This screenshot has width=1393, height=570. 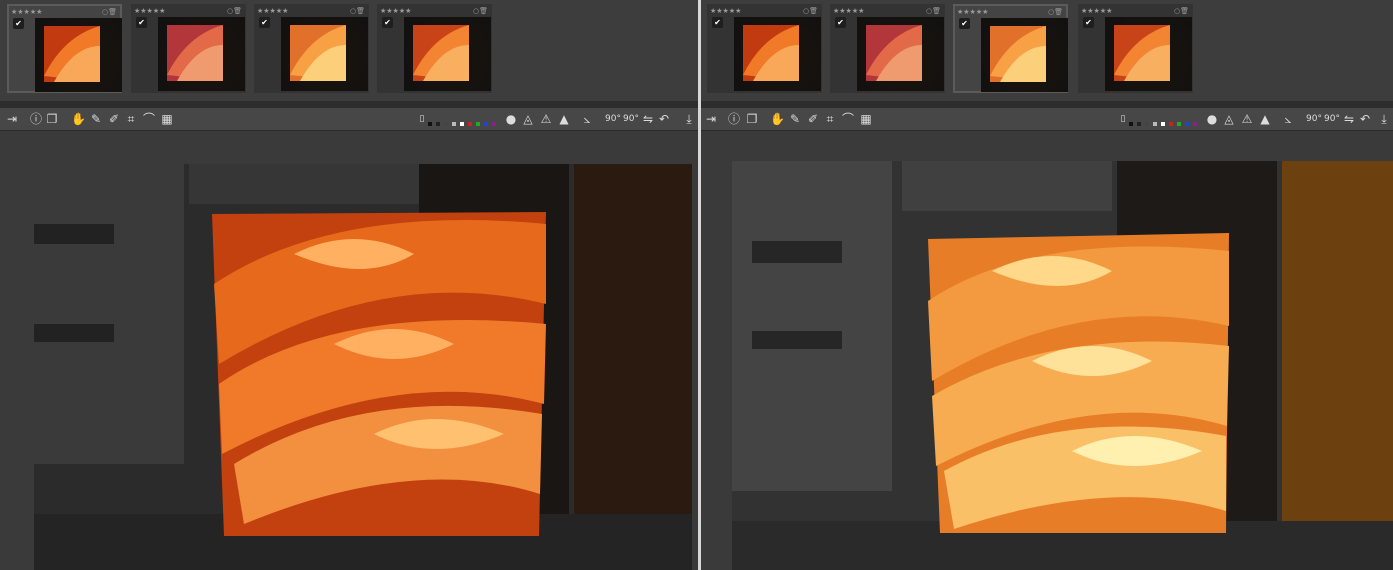 I want to click on filmstrip: ★★★★★ ○🗑 ✔ ★★★★★ ○🗑 ✔ ★★★★★ ○🗑 ✔ ★★★★★ ○🗑 ✔, so click(x=1047, y=50).